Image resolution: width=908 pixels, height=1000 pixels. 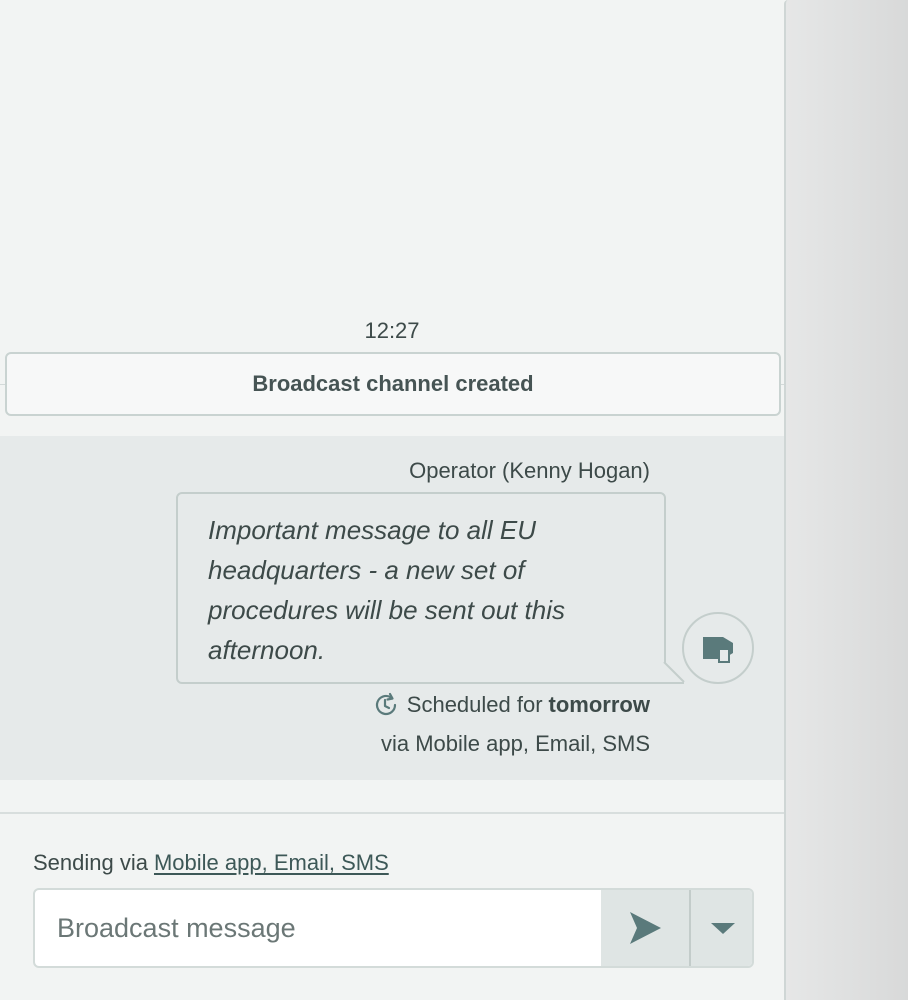 I want to click on sending-via-channels-link: Mobile app, Email, SMS, so click(x=271, y=862).